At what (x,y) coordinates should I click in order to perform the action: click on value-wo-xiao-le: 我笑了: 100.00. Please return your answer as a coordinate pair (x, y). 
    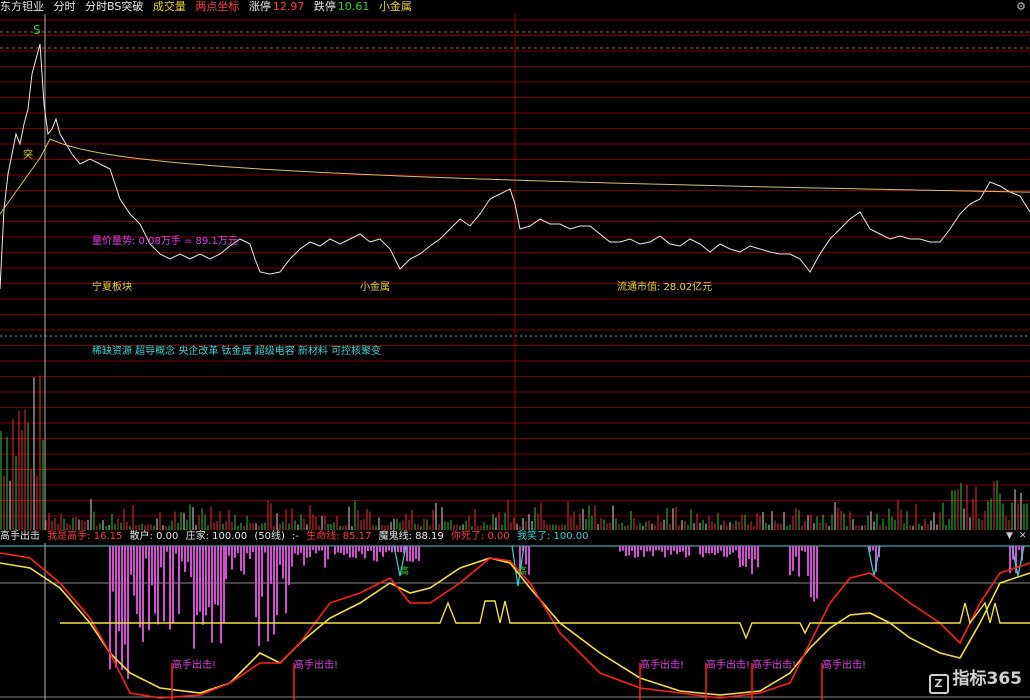
    Looking at the image, I should click on (552, 536).